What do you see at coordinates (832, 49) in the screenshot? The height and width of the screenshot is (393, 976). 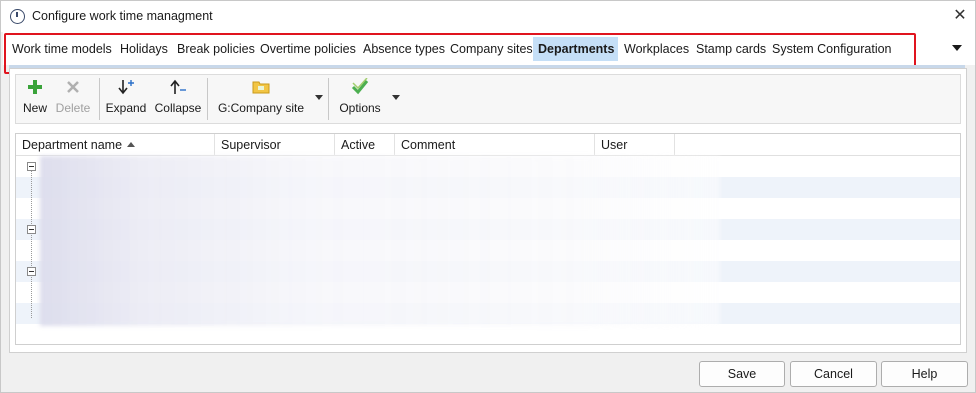 I see `tab-system-configuration: System Configuration` at bounding box center [832, 49].